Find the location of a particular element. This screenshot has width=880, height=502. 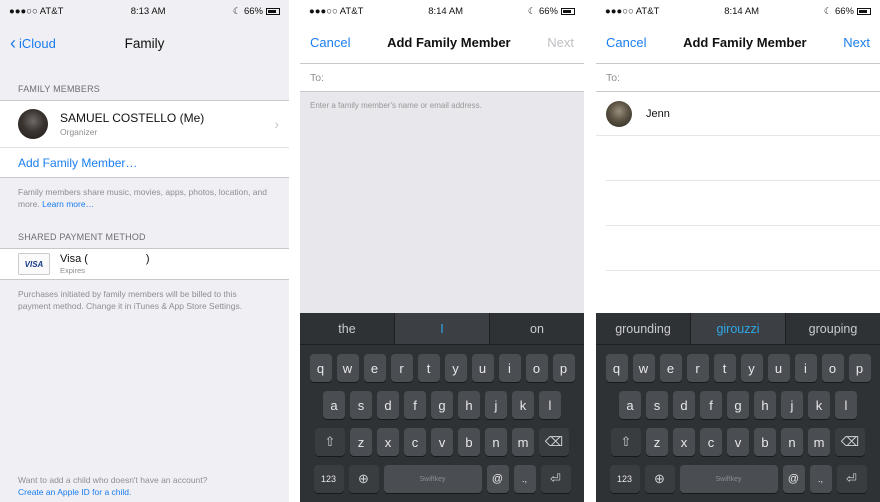

create-child-id-link: Create an Apple ID for a child. is located at coordinates (74, 492).